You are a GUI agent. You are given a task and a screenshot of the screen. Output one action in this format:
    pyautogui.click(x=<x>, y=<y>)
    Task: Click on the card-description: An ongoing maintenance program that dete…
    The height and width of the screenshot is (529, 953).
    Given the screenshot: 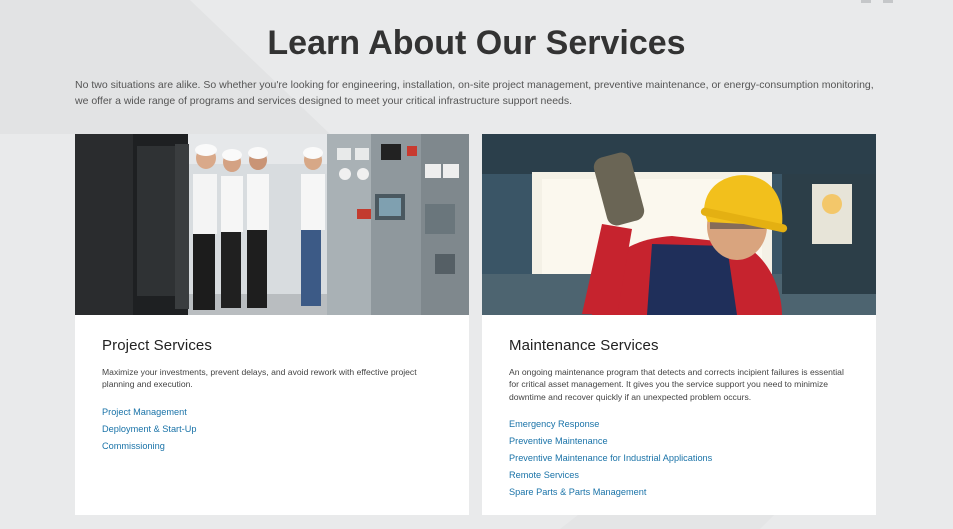 What is the action you would take?
    pyautogui.click(x=676, y=384)
    